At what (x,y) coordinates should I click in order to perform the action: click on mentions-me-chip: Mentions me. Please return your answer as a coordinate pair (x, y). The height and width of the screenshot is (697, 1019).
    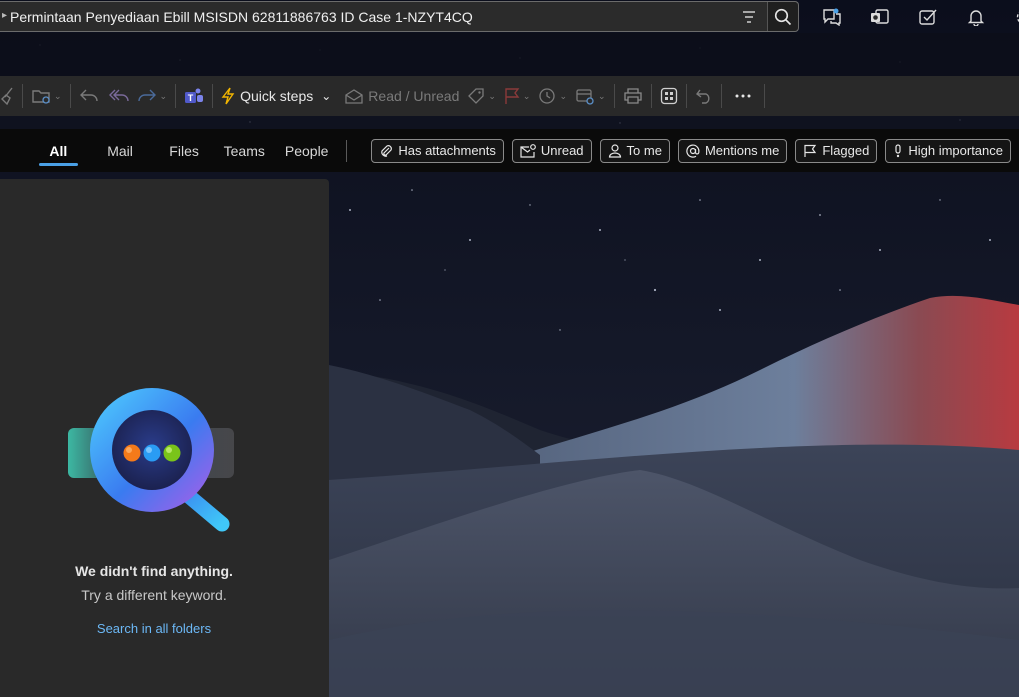
    Looking at the image, I should click on (732, 150).